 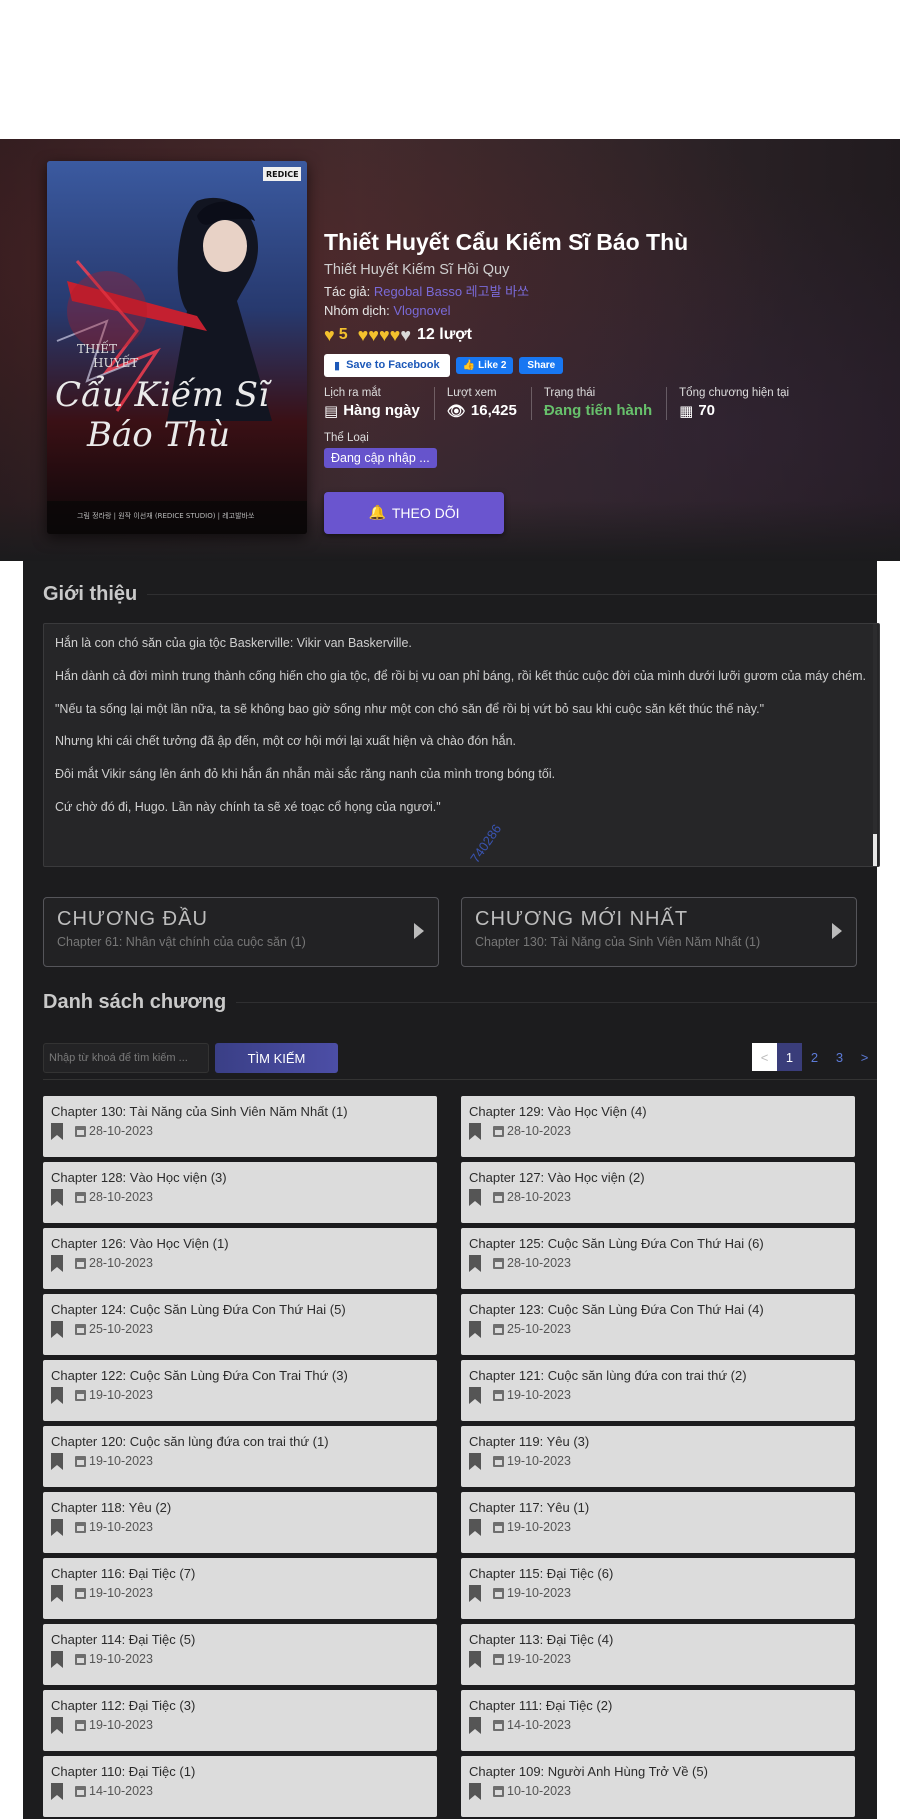 I want to click on rating-heart-2-icon: ♥, so click(x=373, y=335).